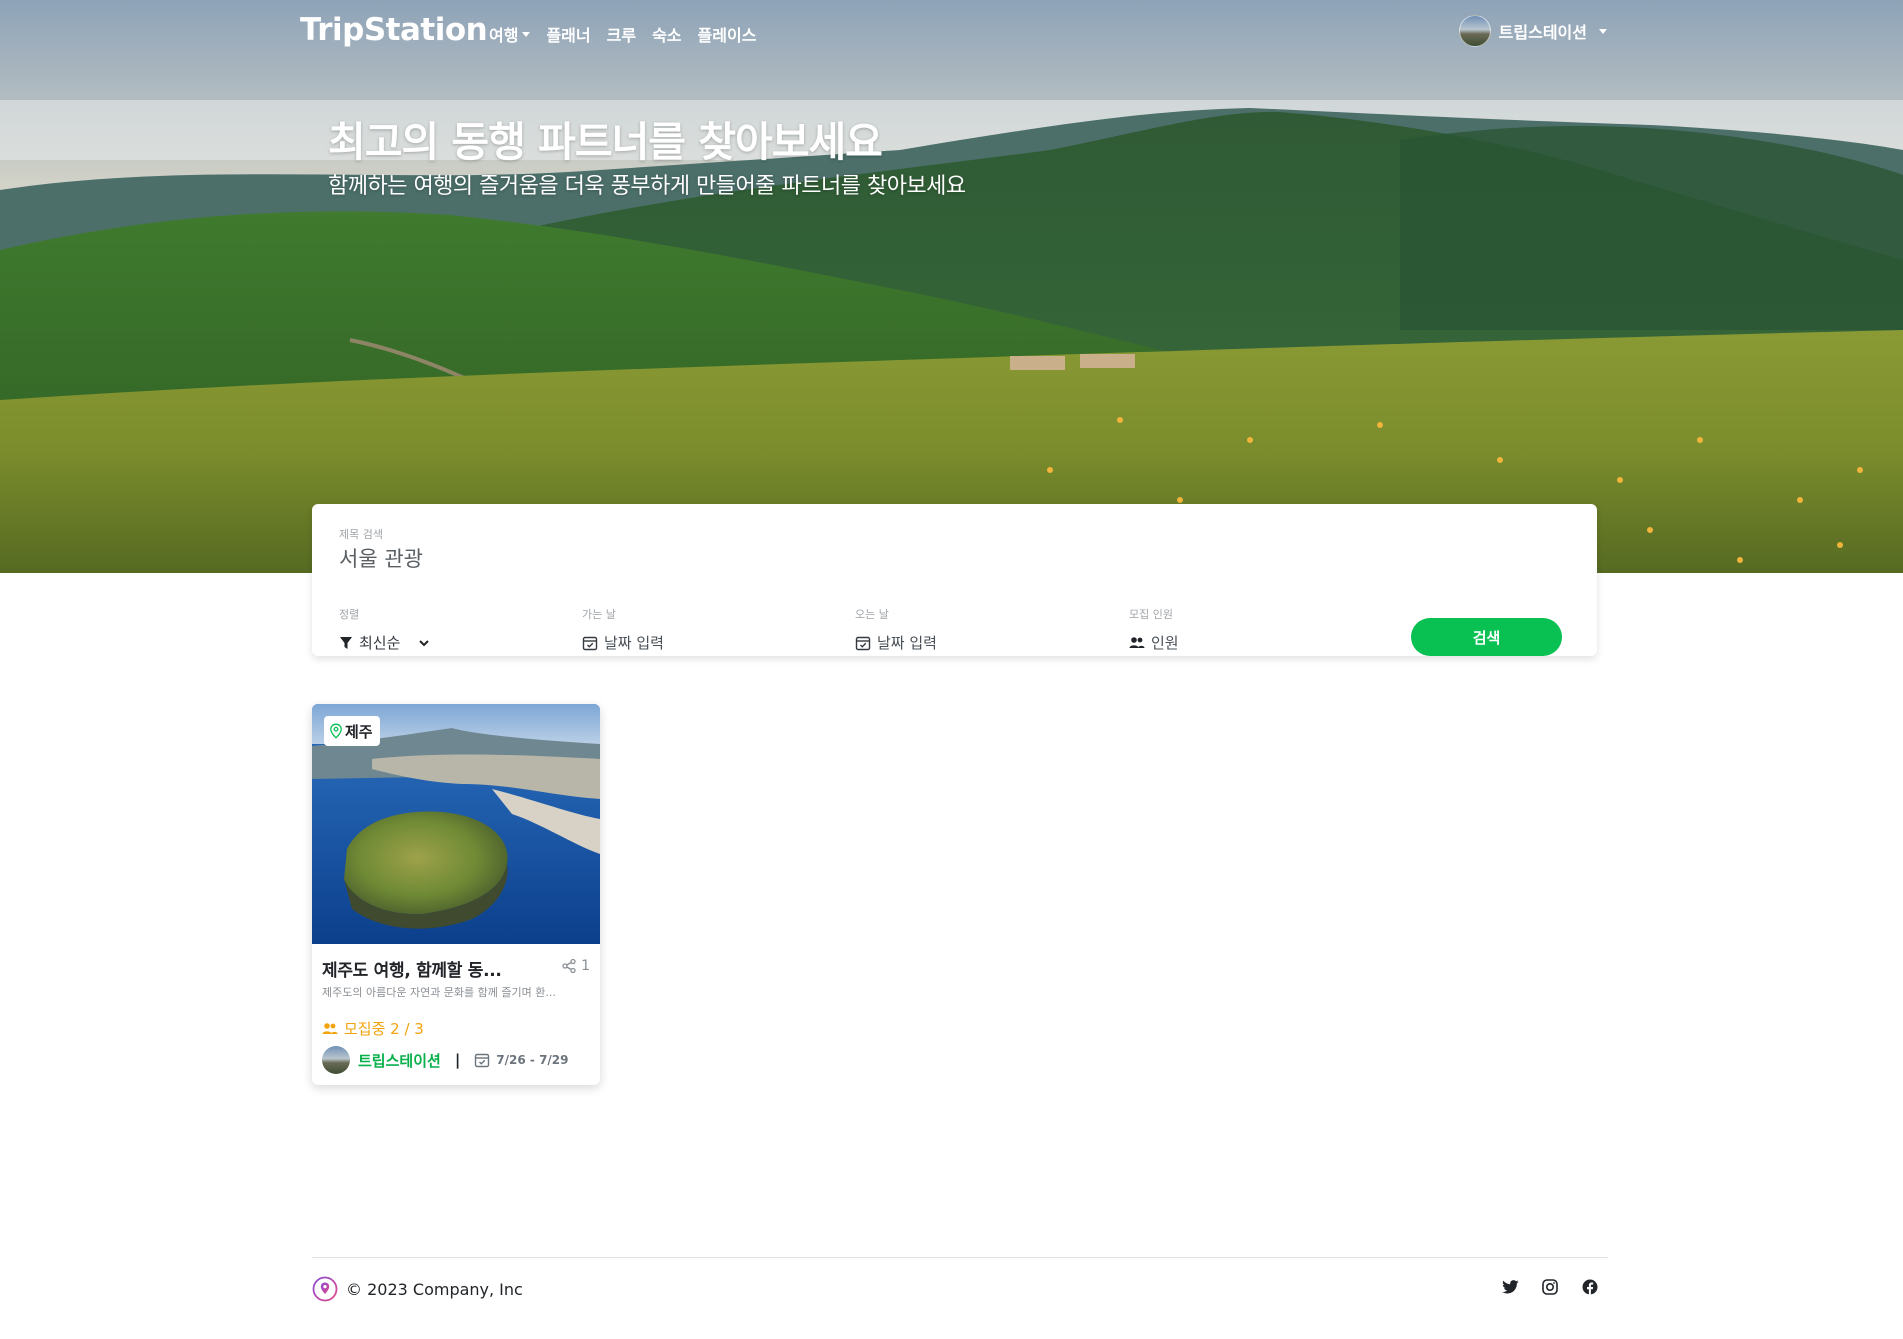  I want to click on menu-item-lodging: 숙소, so click(666, 34).